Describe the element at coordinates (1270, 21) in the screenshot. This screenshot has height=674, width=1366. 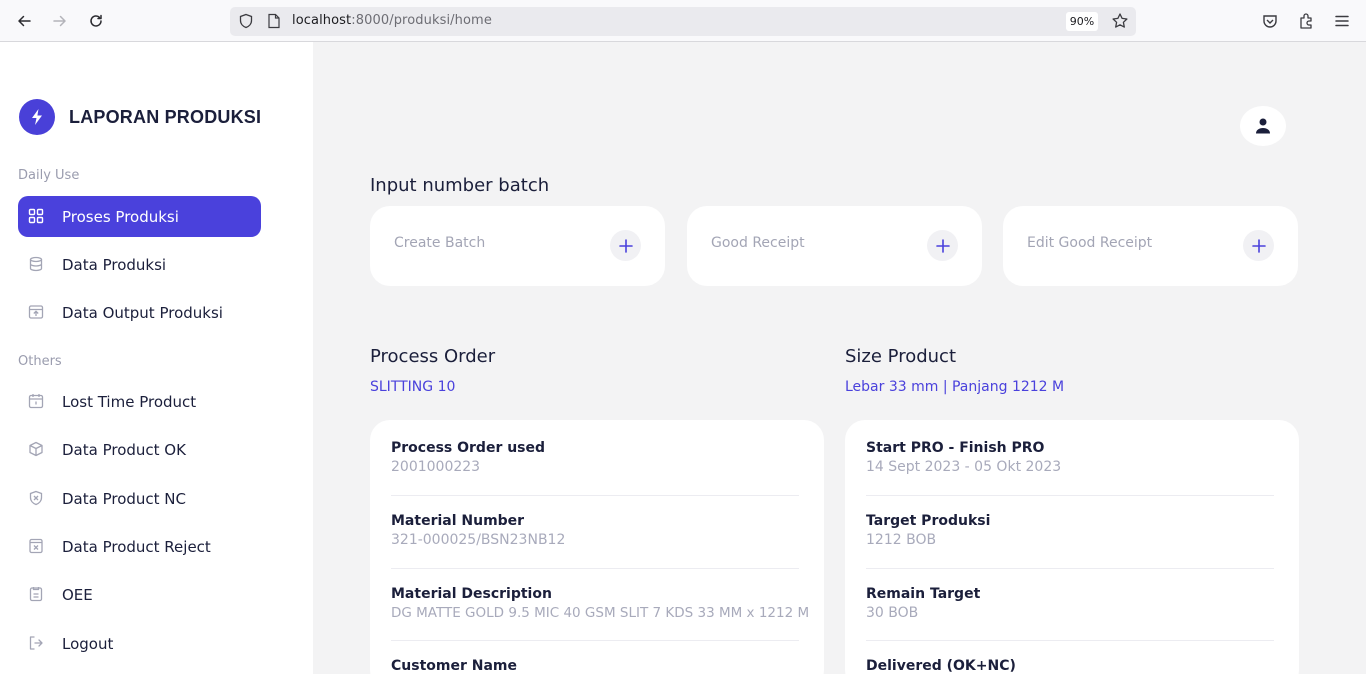
I see `pocket-icon` at that location.